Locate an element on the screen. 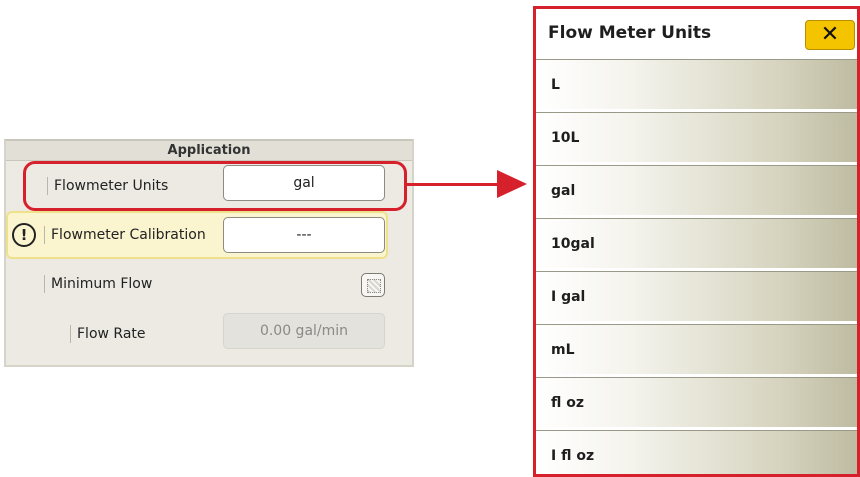  close-icon: ✕ is located at coordinates (830, 34).